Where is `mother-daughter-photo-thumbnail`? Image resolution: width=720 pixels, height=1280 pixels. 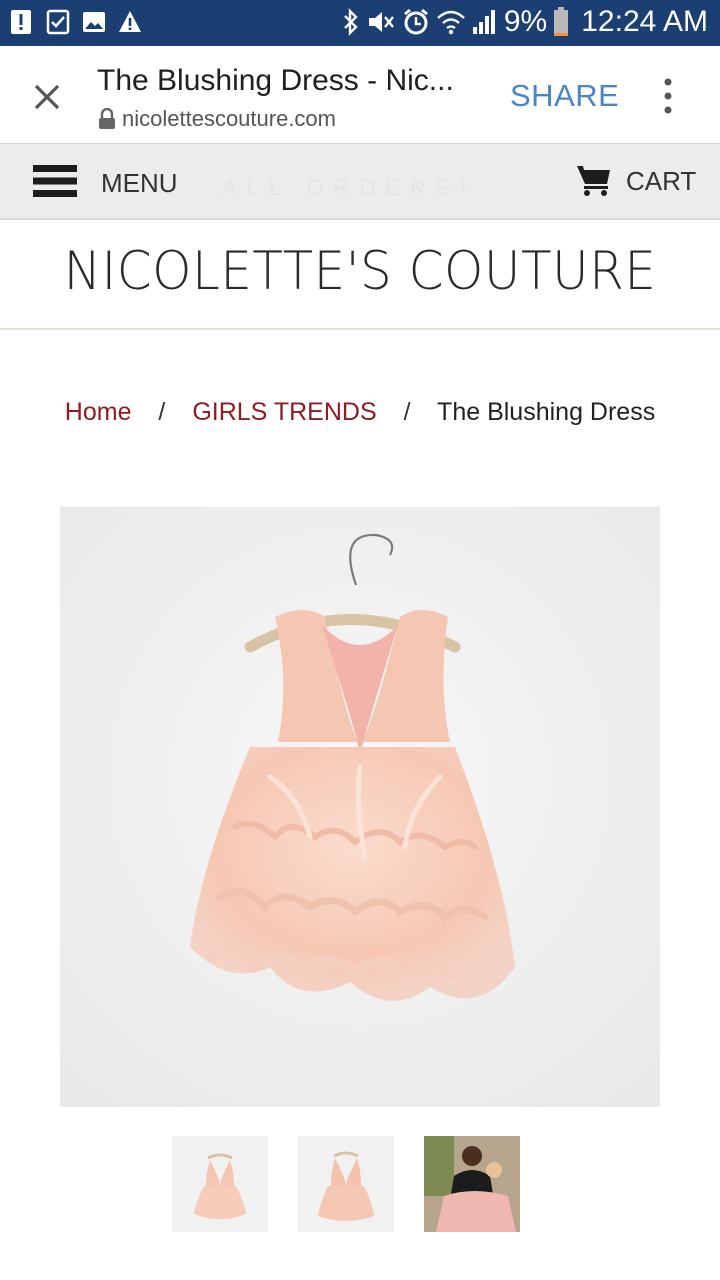
mother-daughter-photo-thumbnail is located at coordinates (472, 1184).